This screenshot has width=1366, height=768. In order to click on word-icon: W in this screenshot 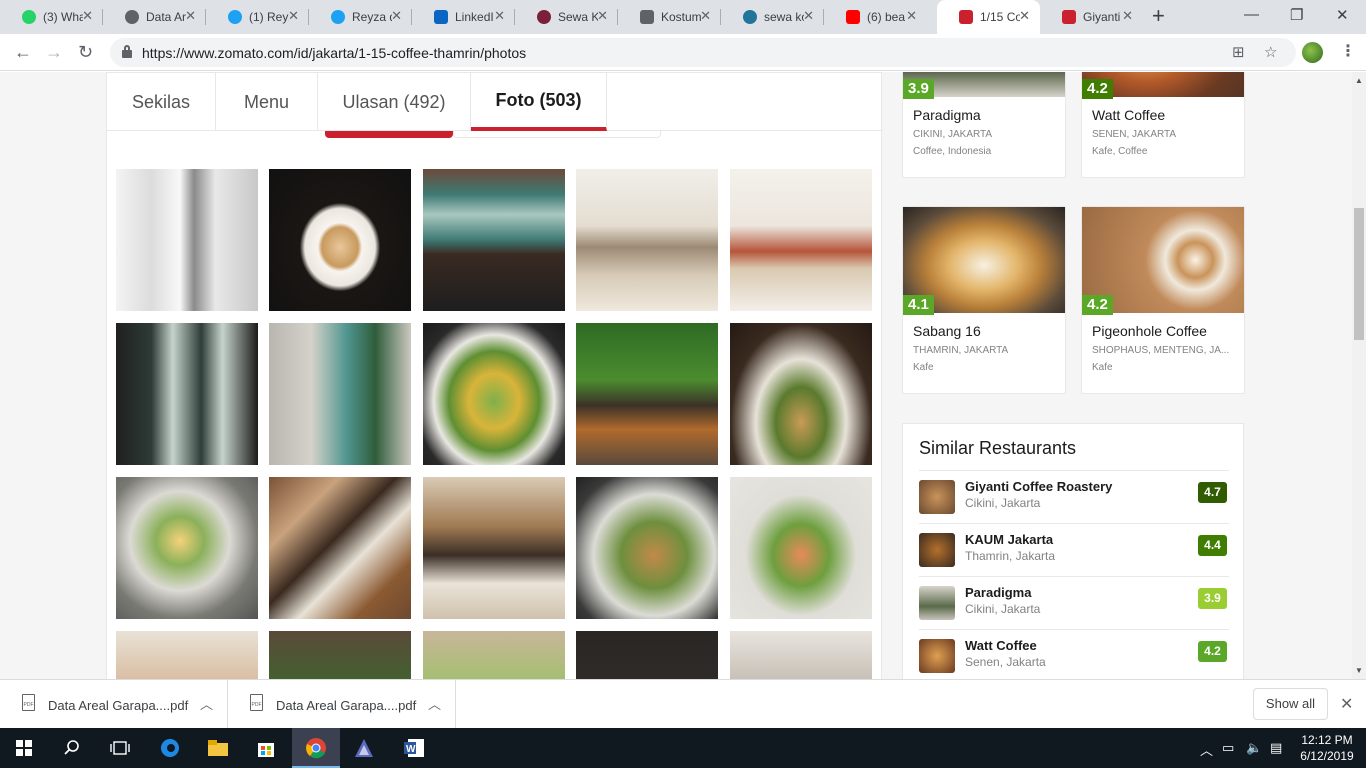, I will do `click(414, 748)`.